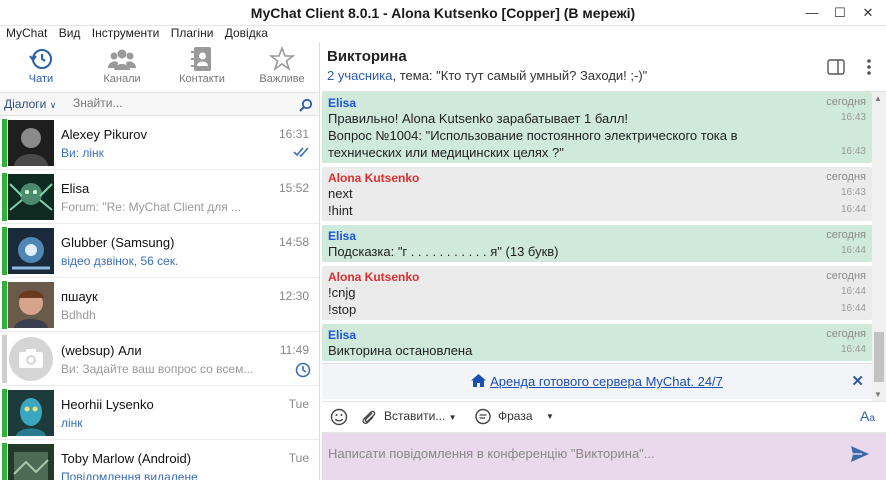 This screenshot has width=886, height=480. I want to click on message-line: !hint 16:44, so click(597, 210).